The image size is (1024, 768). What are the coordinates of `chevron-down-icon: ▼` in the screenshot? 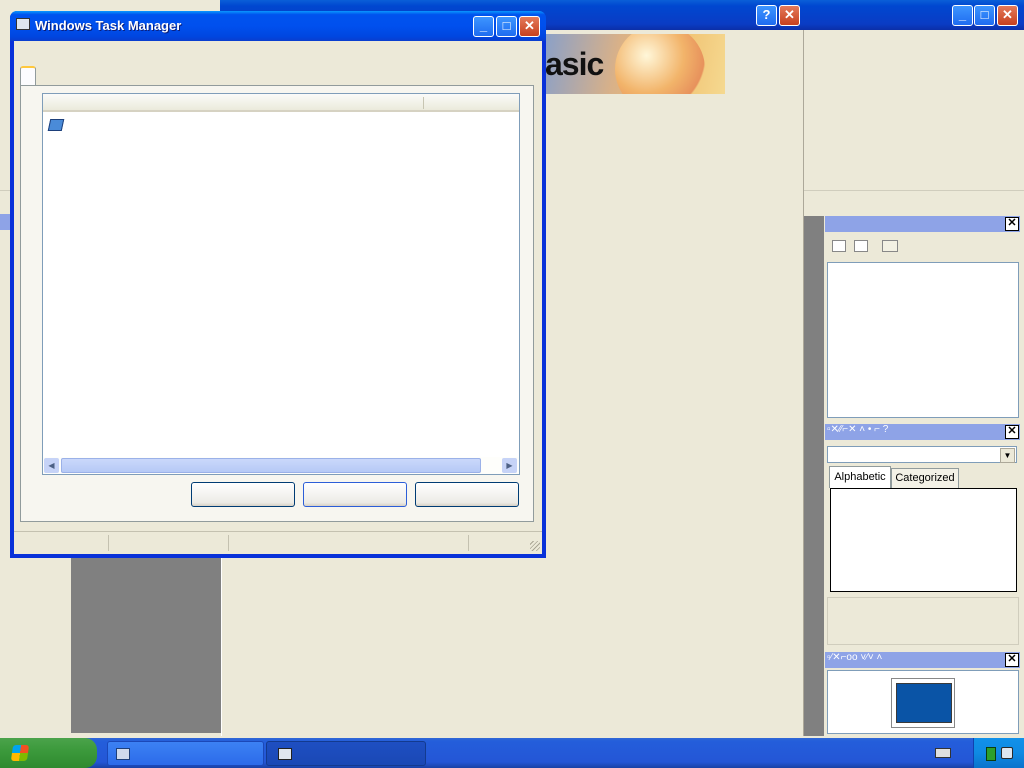 It's located at (1007, 455).